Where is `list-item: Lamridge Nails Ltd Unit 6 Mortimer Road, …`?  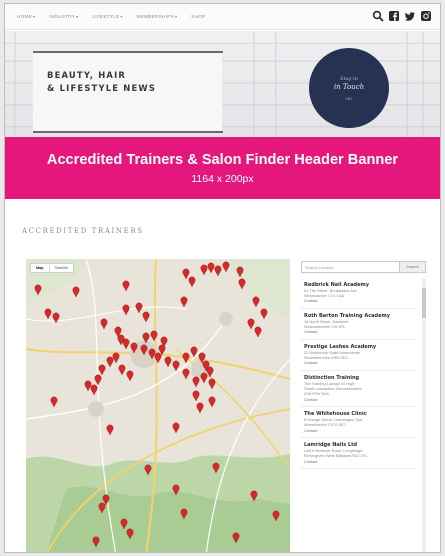 list-item: Lamridge Nails Ltd Unit 6 Mortimer Road, … is located at coordinates (358, 454).